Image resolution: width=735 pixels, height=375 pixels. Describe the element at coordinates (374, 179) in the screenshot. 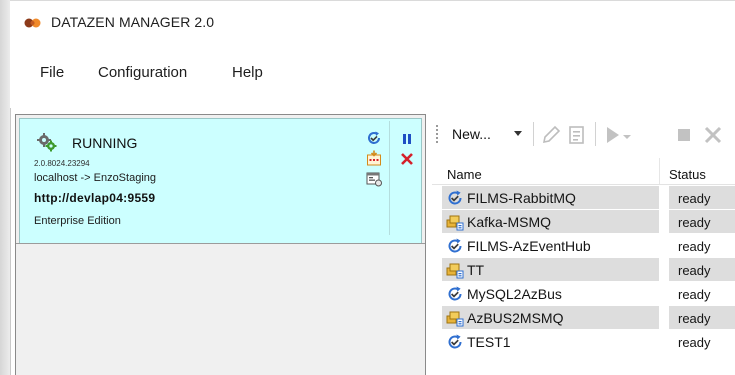

I see `config-window-icon` at that location.